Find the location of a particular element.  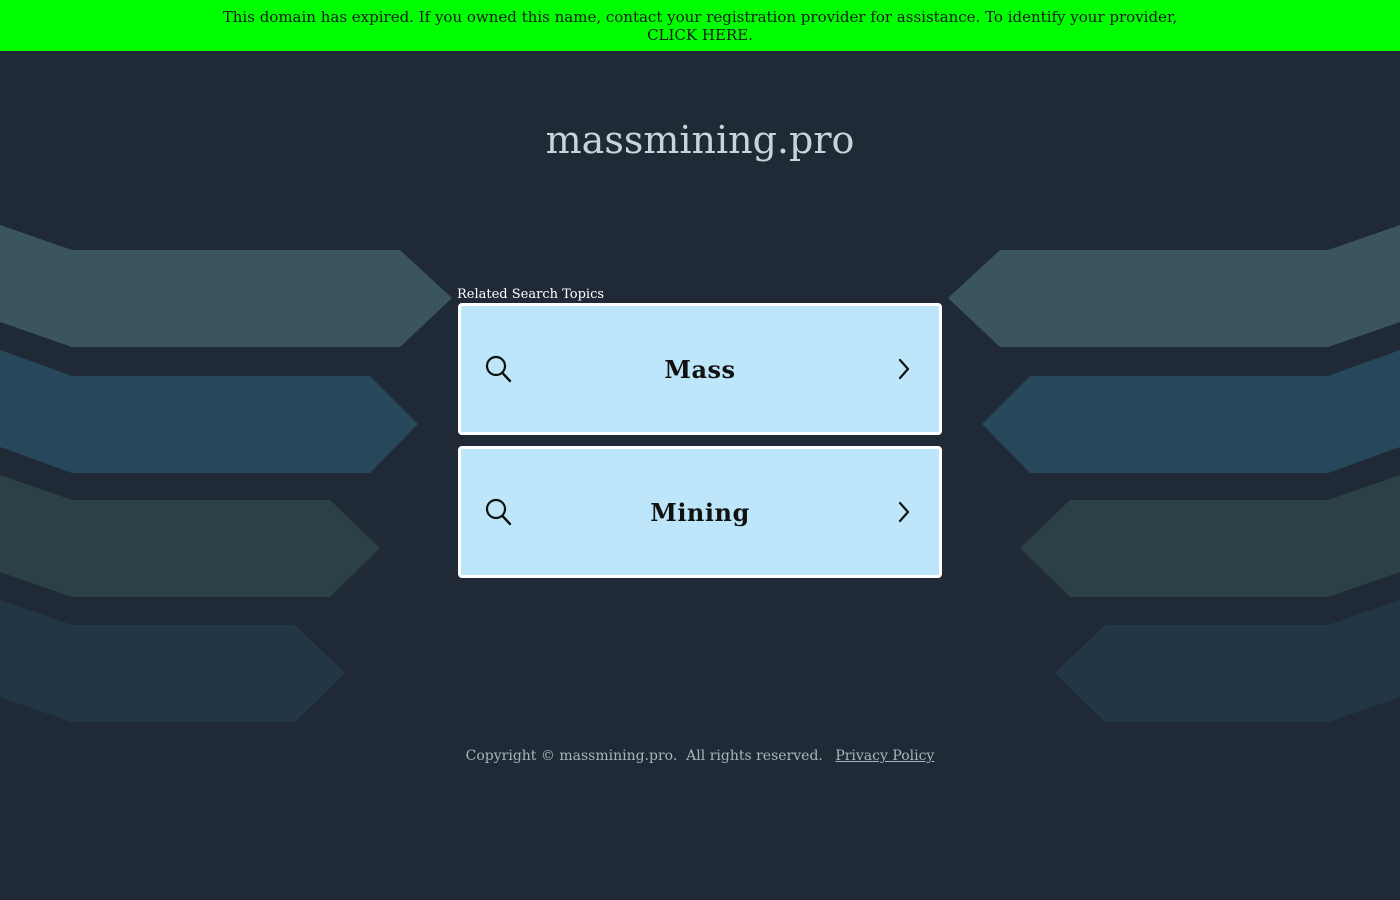

topic-link-mass: Mass is located at coordinates (700, 369).